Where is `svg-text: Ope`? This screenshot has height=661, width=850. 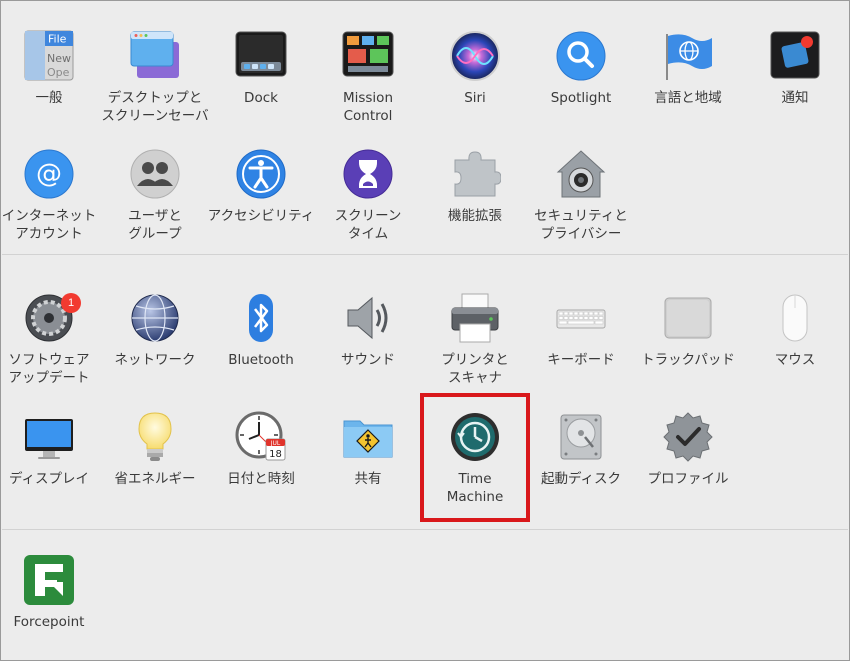 svg-text: Ope is located at coordinates (58, 72).